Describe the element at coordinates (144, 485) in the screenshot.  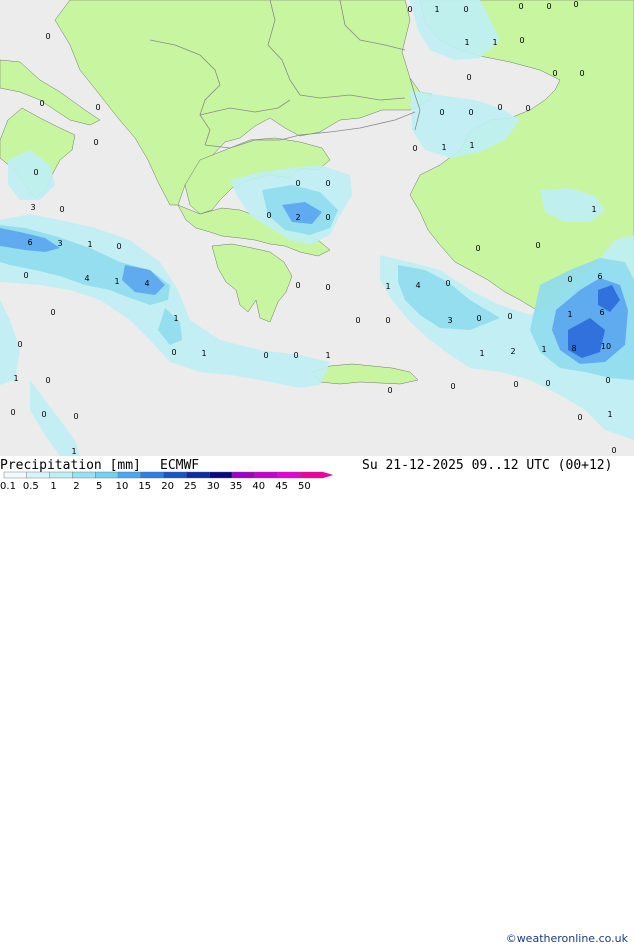
I see `scale-tick-label: 15` at that location.